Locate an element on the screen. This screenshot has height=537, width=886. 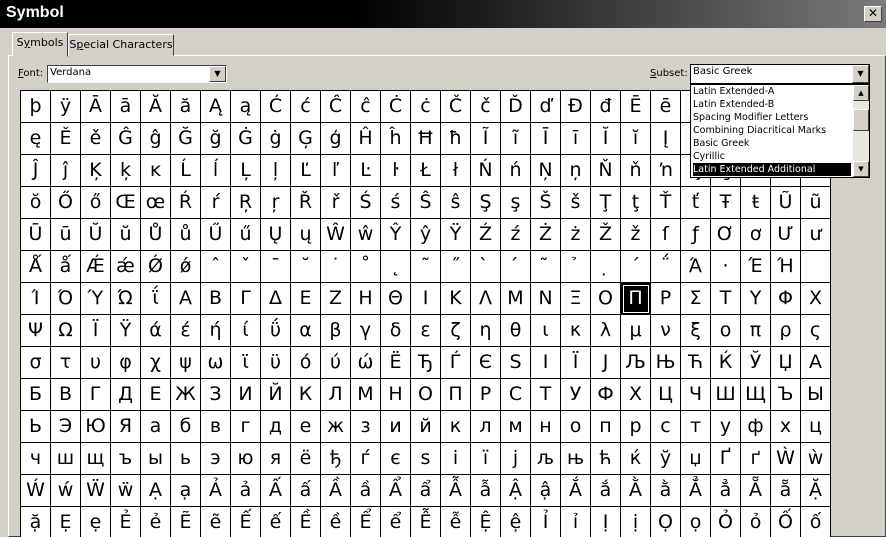
symbol-cell: Ū is located at coordinates (36, 235).